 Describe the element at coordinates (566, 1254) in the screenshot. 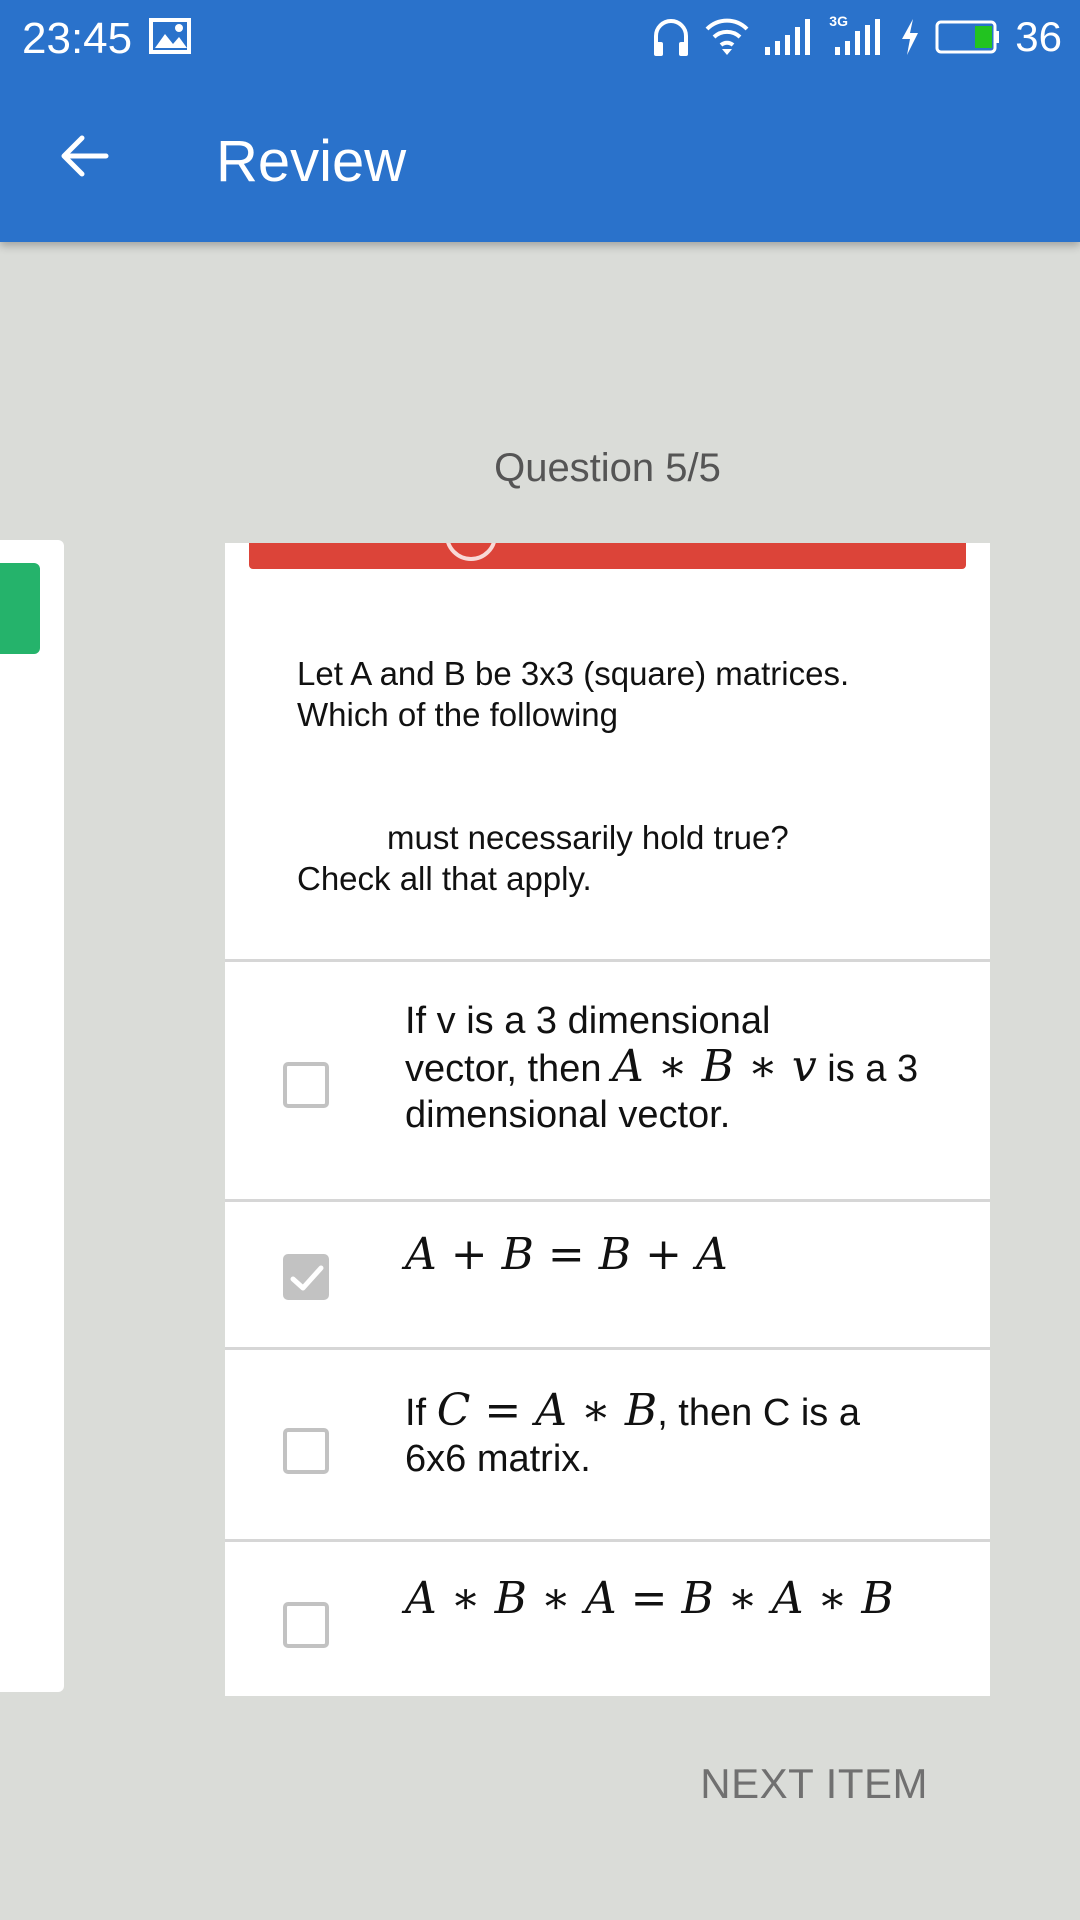

I see `option-2-math: A + B = B + A` at that location.